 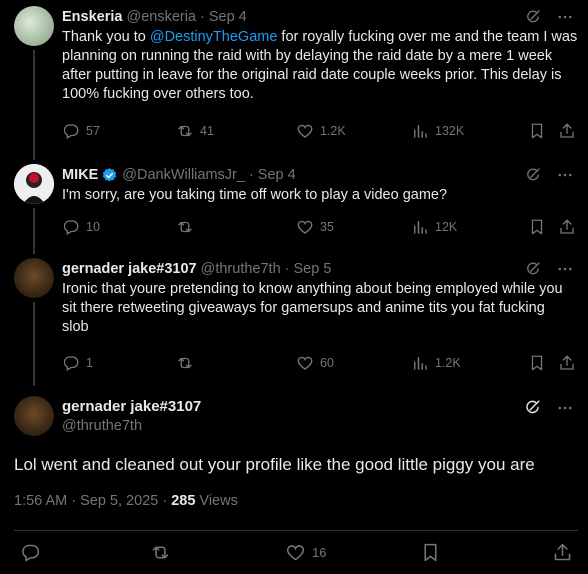 I want to click on repost-count: 41, so click(x=207, y=131).